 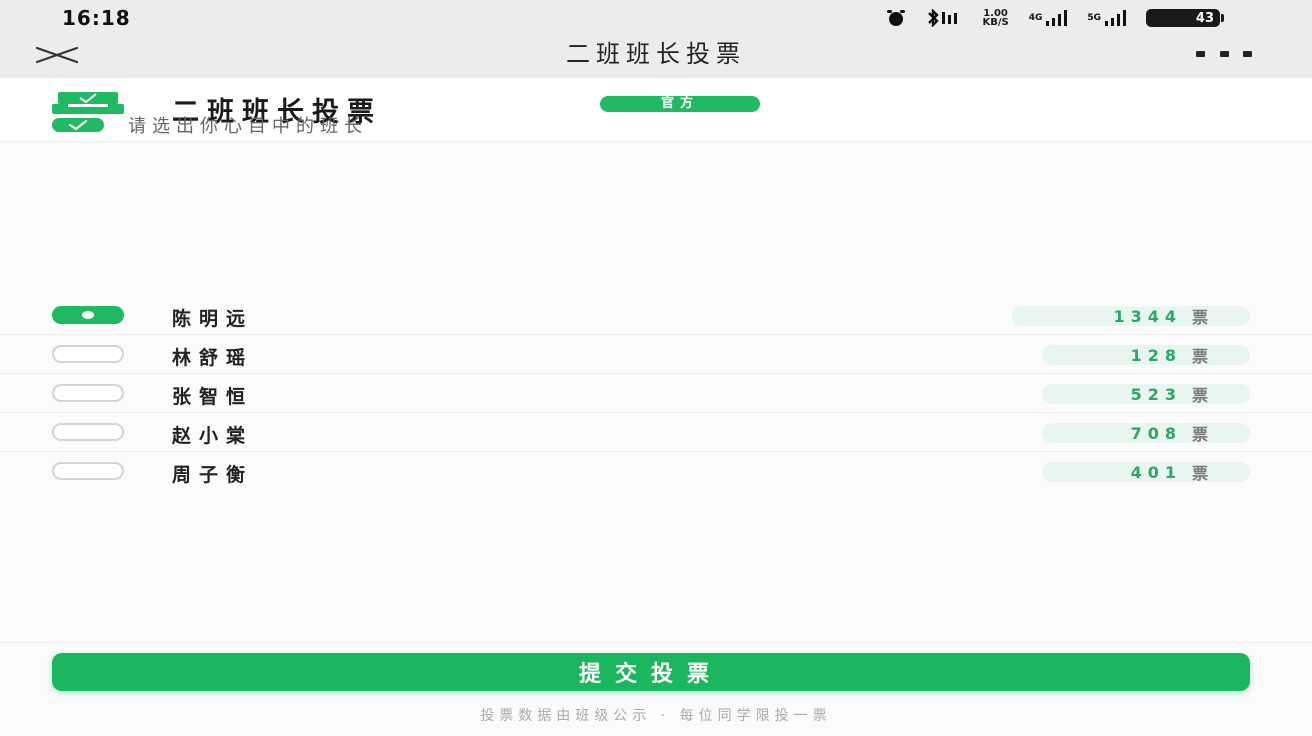 I want to click on vote-count: 1344, so click(x=1147, y=316).